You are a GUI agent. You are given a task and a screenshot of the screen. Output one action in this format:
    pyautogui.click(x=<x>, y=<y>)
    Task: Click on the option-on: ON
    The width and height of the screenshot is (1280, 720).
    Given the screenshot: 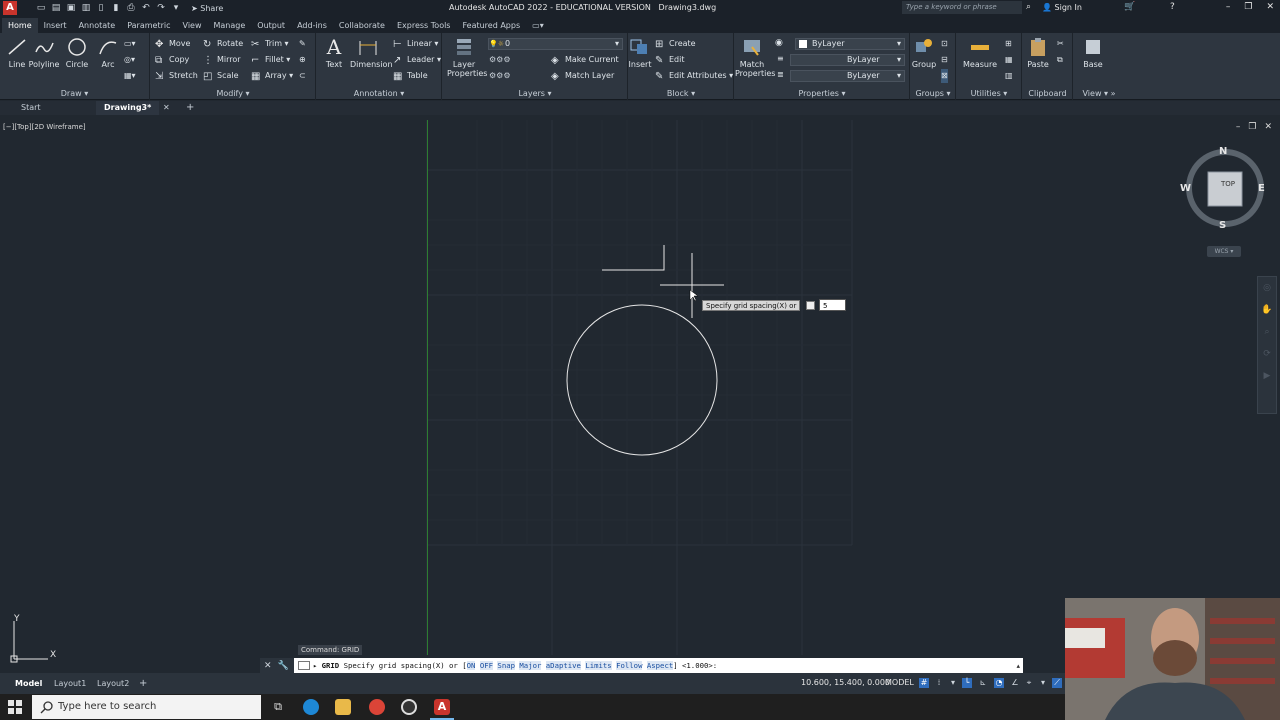 What is the action you would take?
    pyautogui.click(x=471, y=665)
    